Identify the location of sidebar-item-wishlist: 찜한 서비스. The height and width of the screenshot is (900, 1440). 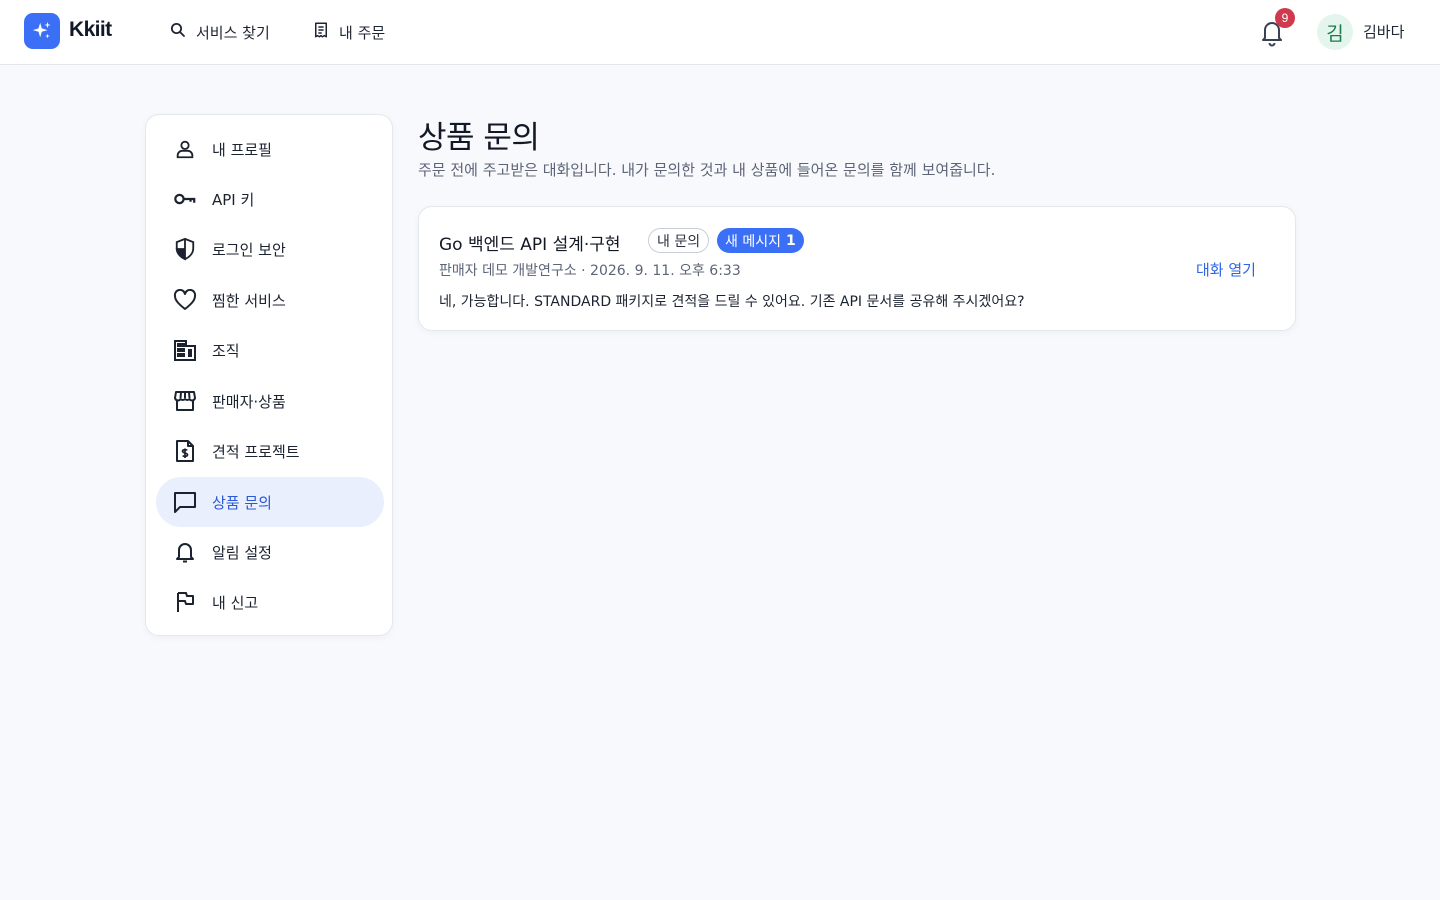
(270, 300).